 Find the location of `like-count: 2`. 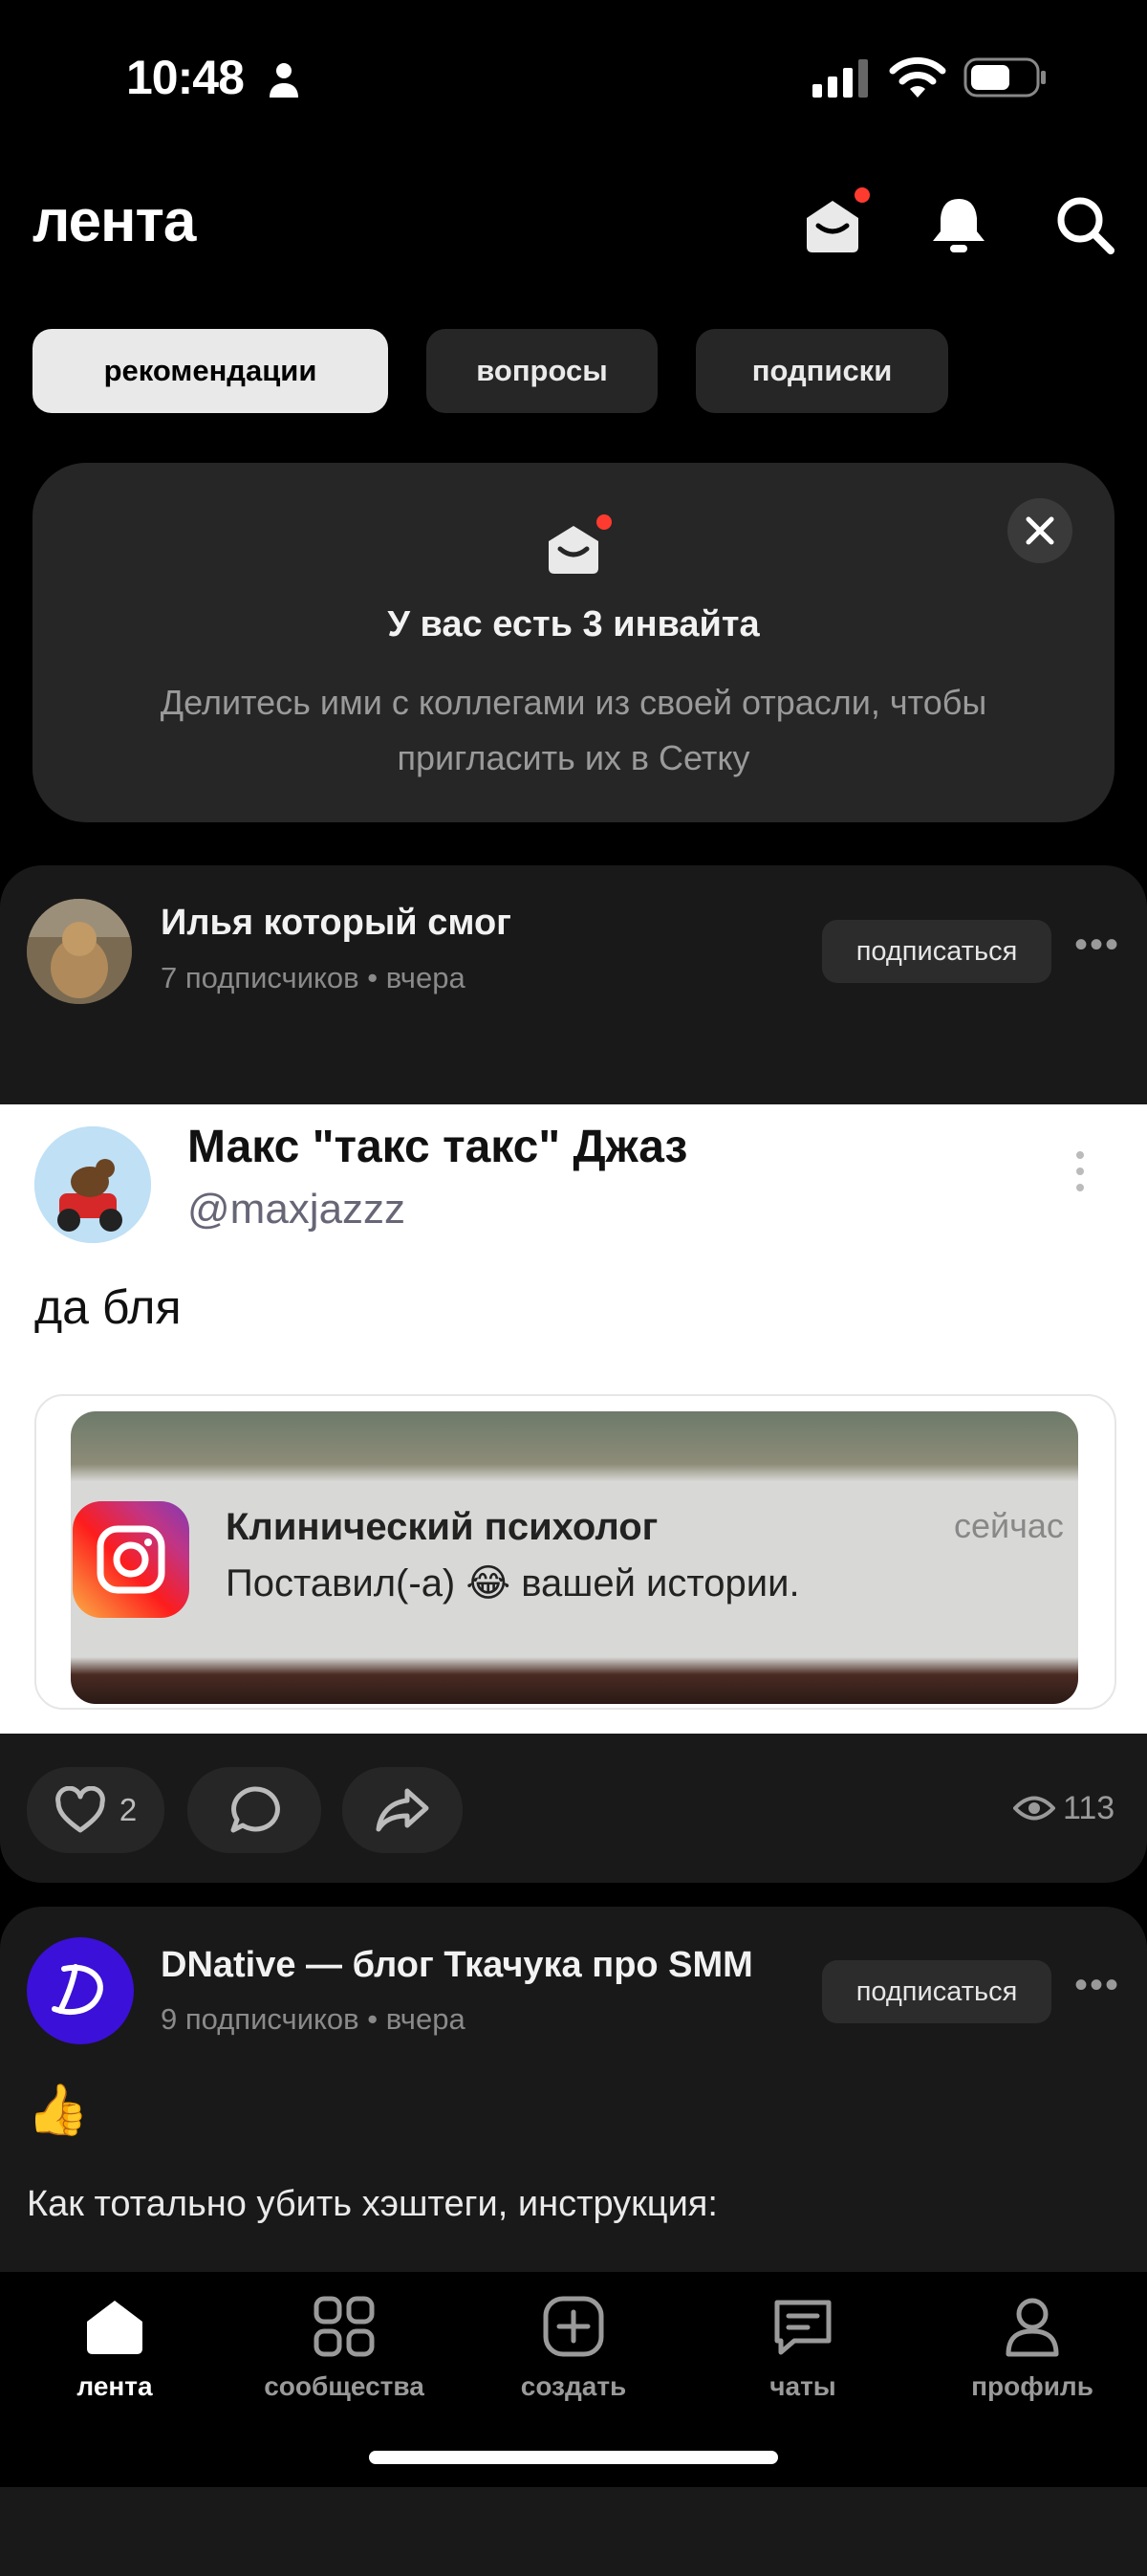

like-count: 2 is located at coordinates (128, 1809).